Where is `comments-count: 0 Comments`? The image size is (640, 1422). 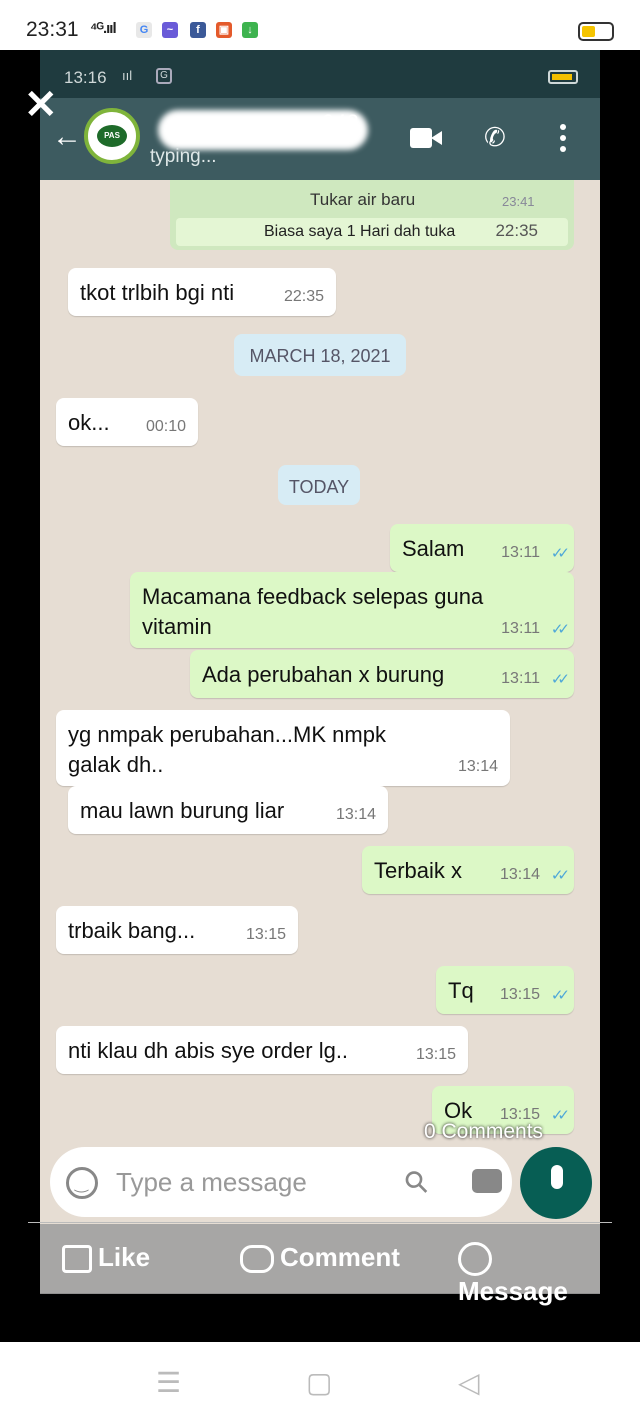
comments-count: 0 Comments is located at coordinates (483, 1132).